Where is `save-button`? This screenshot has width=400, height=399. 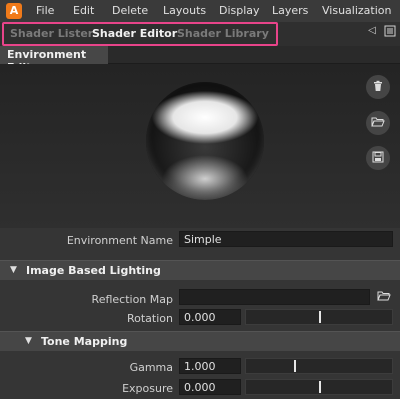
save-button is located at coordinates (378, 158).